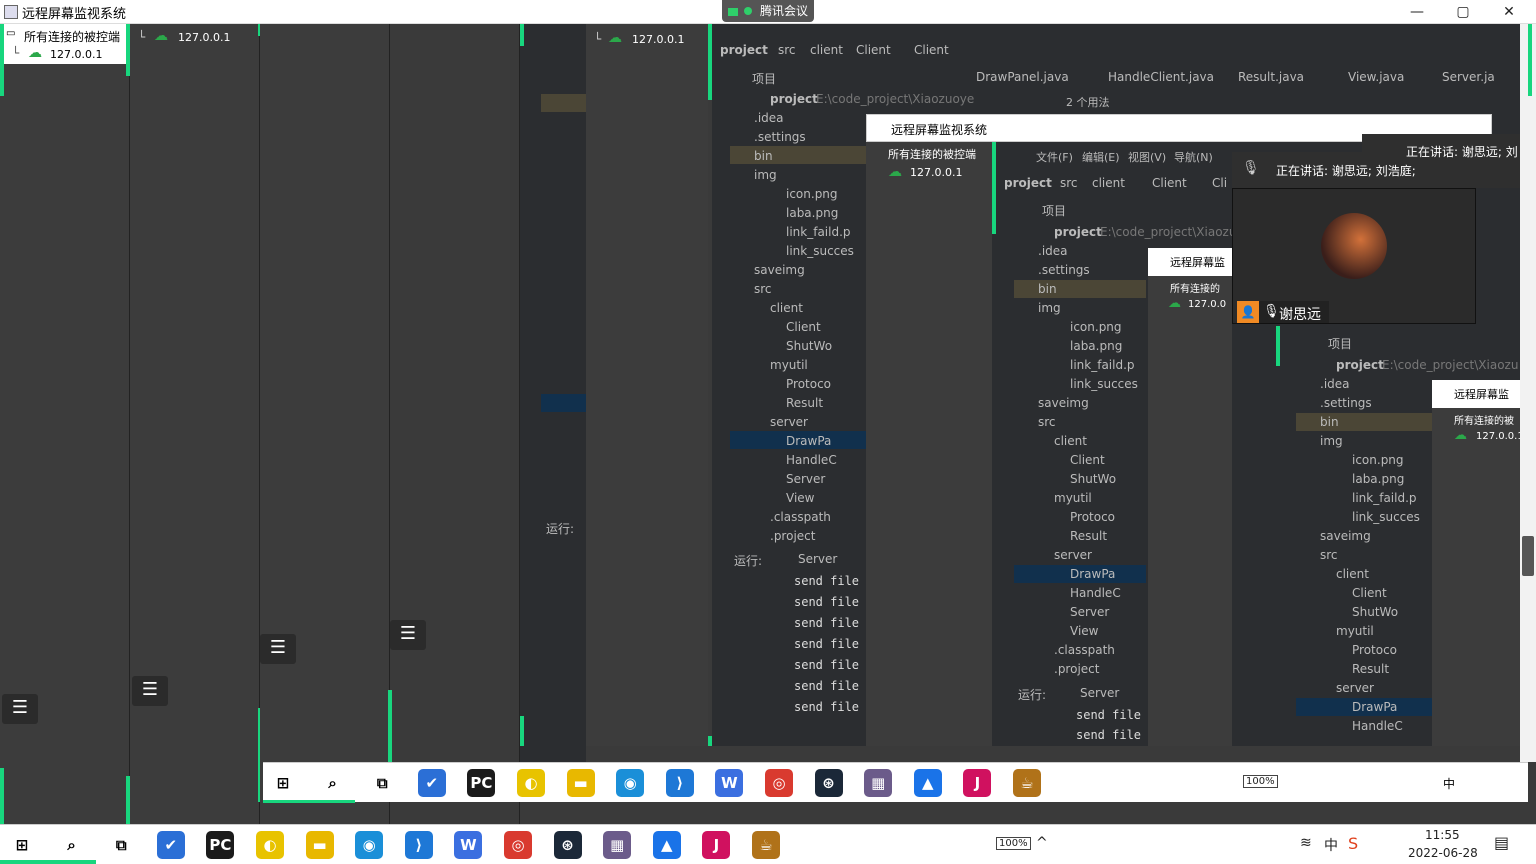 This screenshot has height=864, width=1536. I want to click on chevron-up-icon: ^, so click(1042, 843).